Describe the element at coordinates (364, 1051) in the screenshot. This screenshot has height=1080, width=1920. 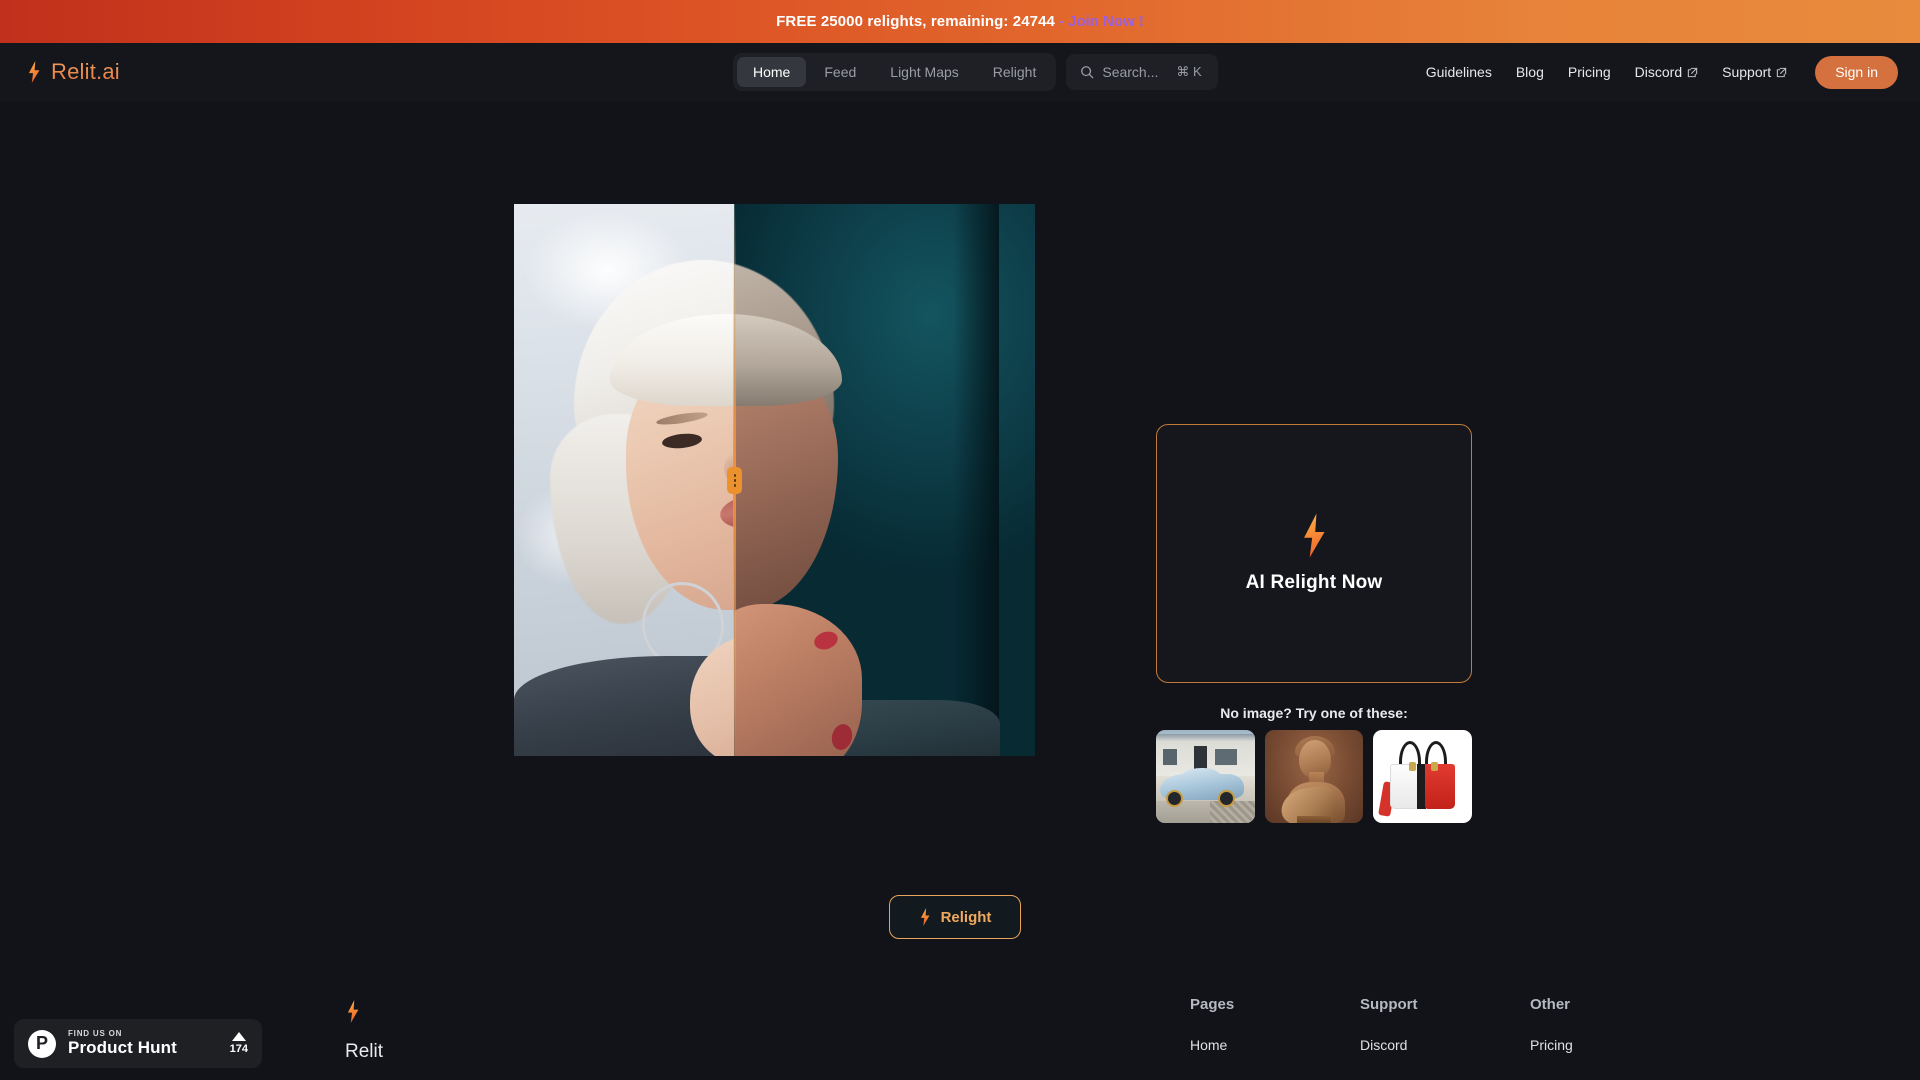
I see `footer-brand-name: Relit` at that location.